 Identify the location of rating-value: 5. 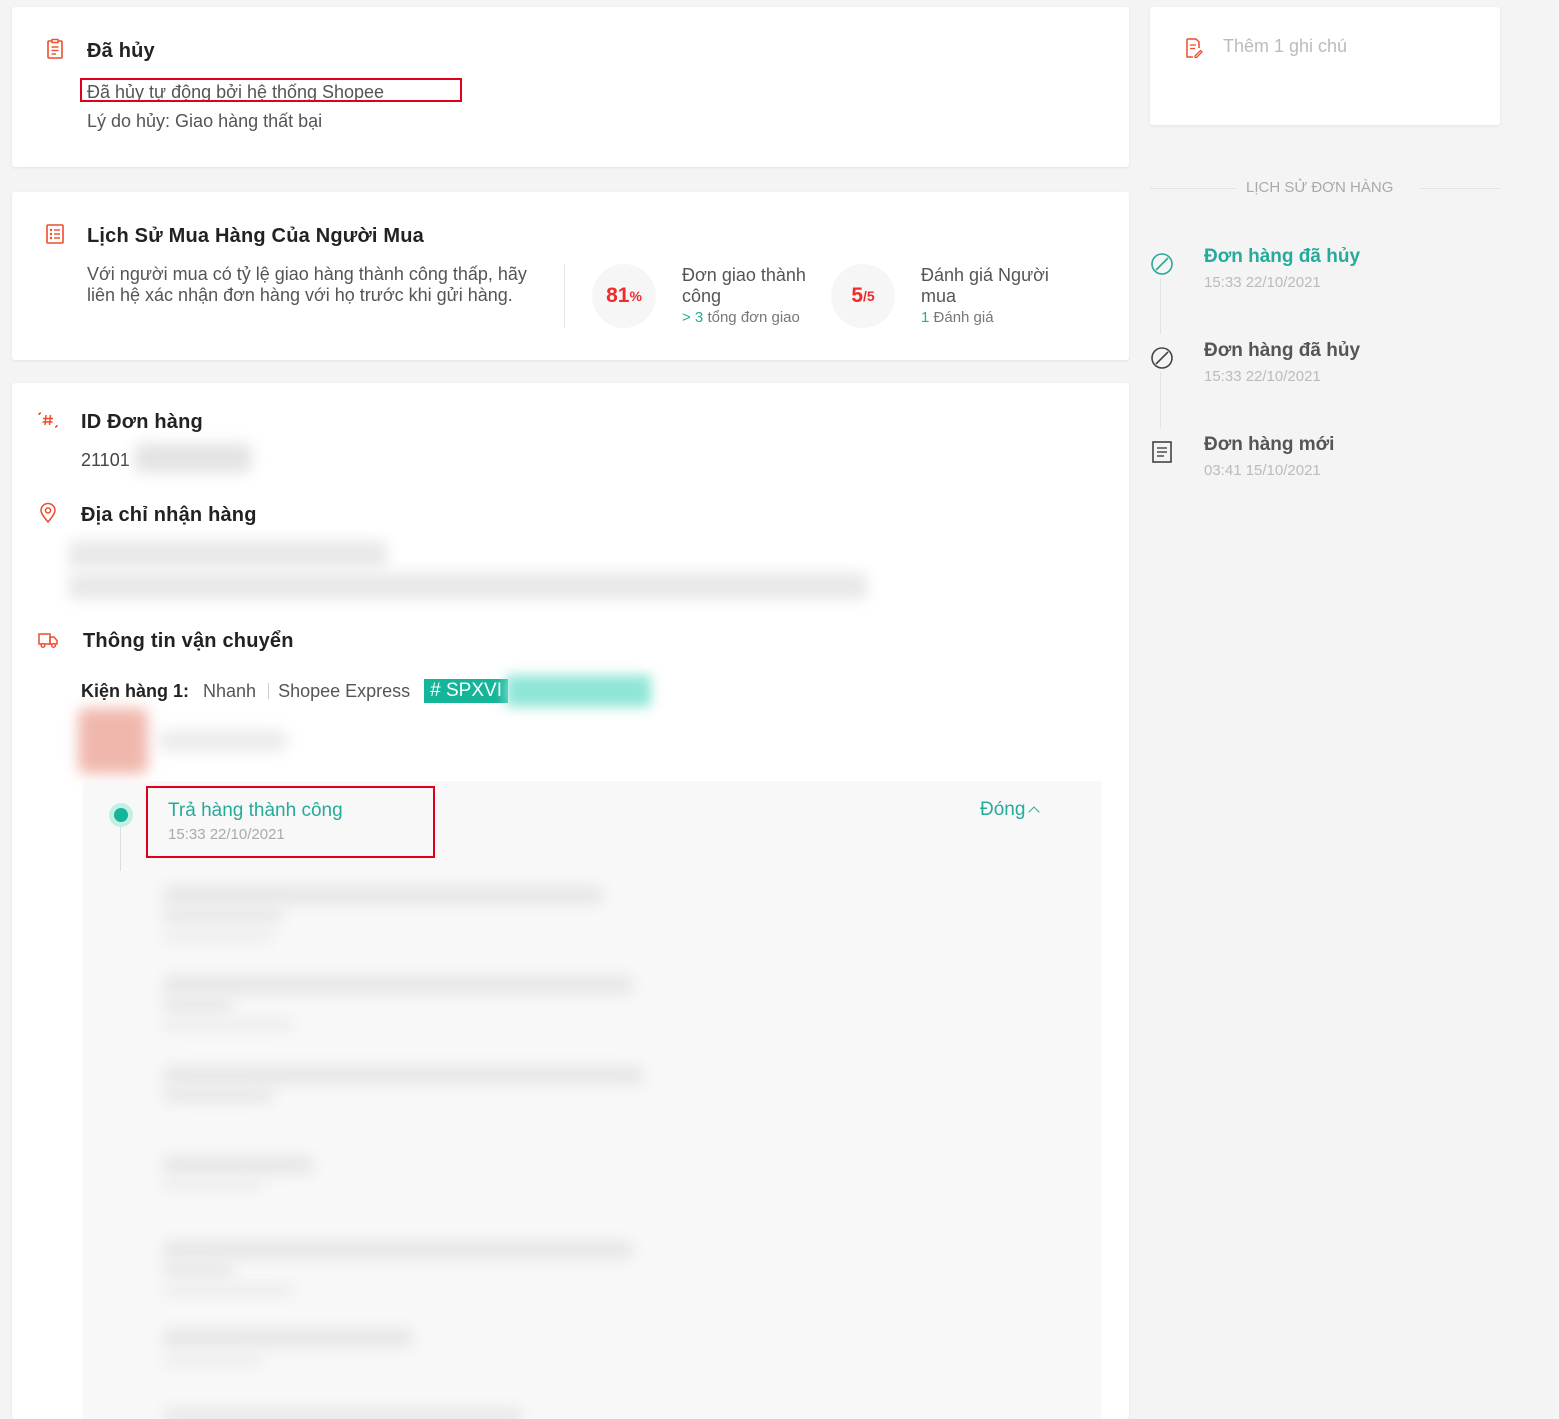
(857, 295).